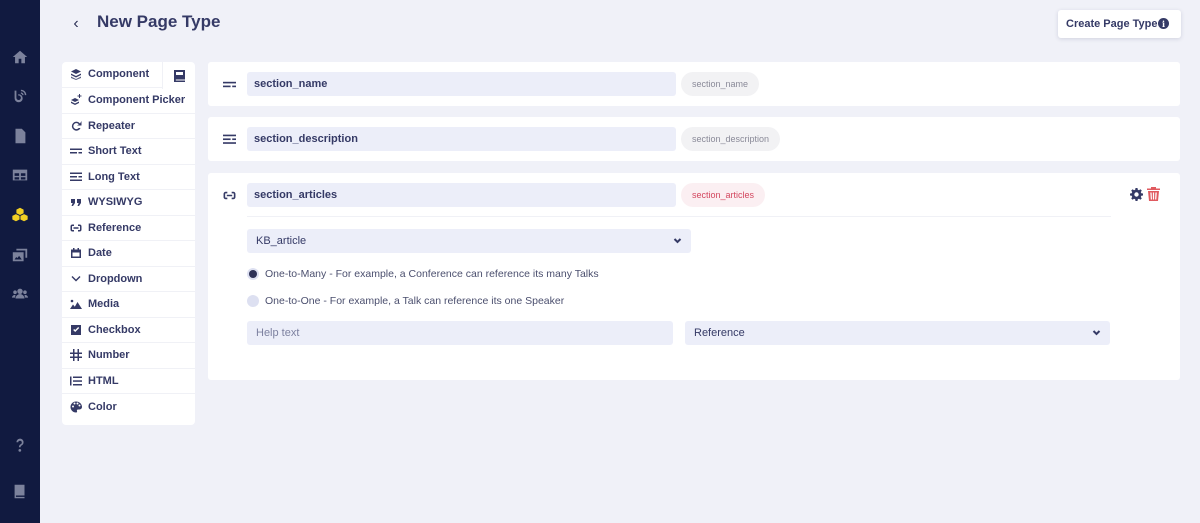 The height and width of the screenshot is (523, 1200). Describe the element at coordinates (253, 301) in the screenshot. I see `radio-unselected` at that location.